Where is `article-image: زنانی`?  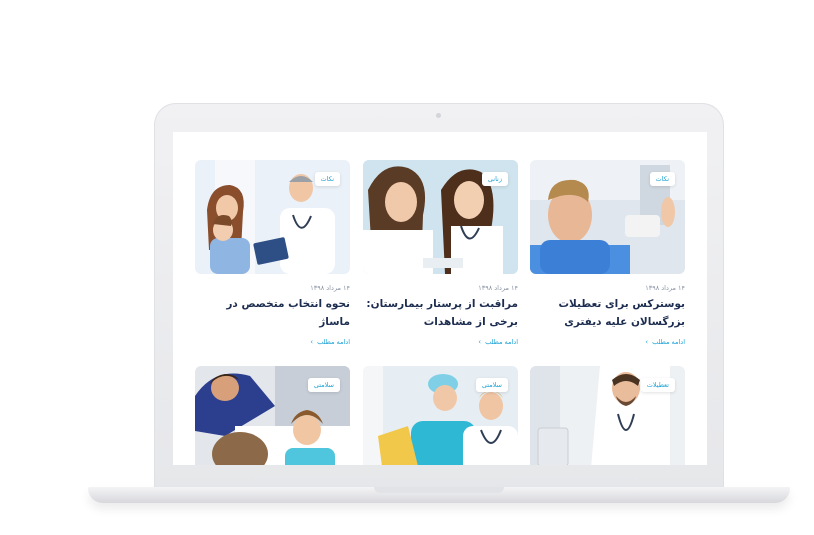
article-image: زنانی is located at coordinates (440, 217).